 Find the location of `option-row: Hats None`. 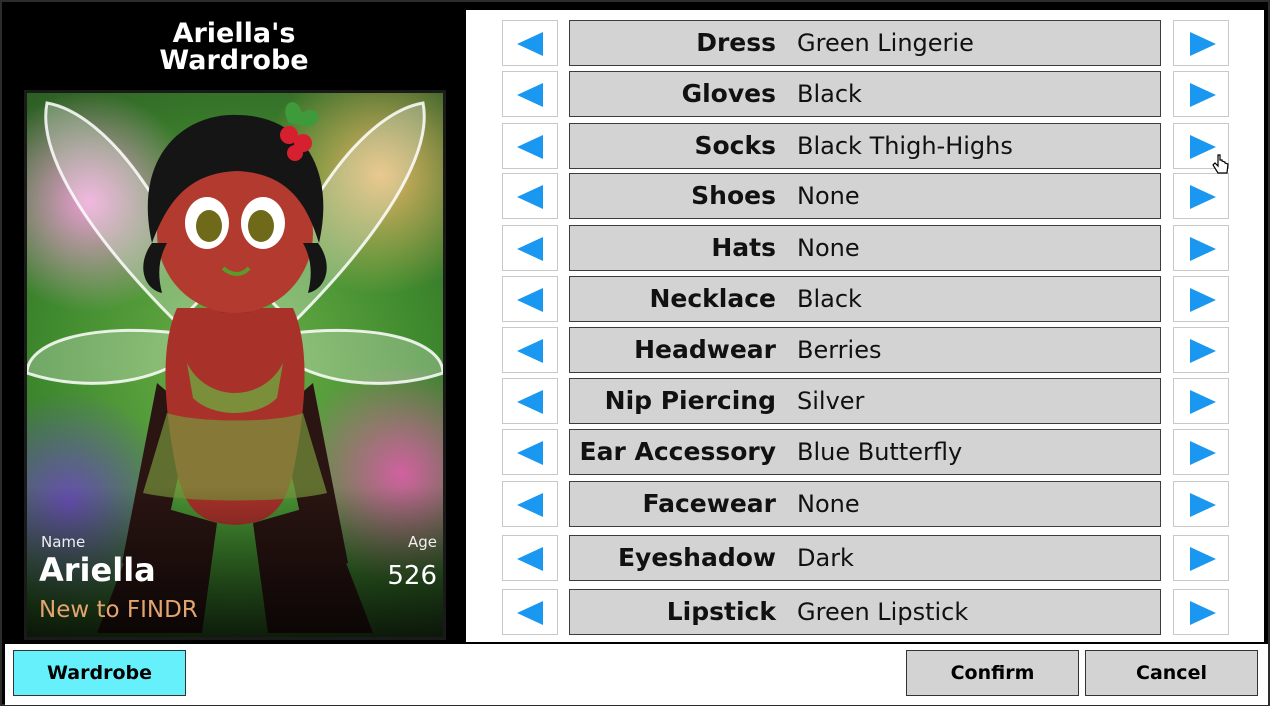

option-row: Hats None is located at coordinates (865, 248).